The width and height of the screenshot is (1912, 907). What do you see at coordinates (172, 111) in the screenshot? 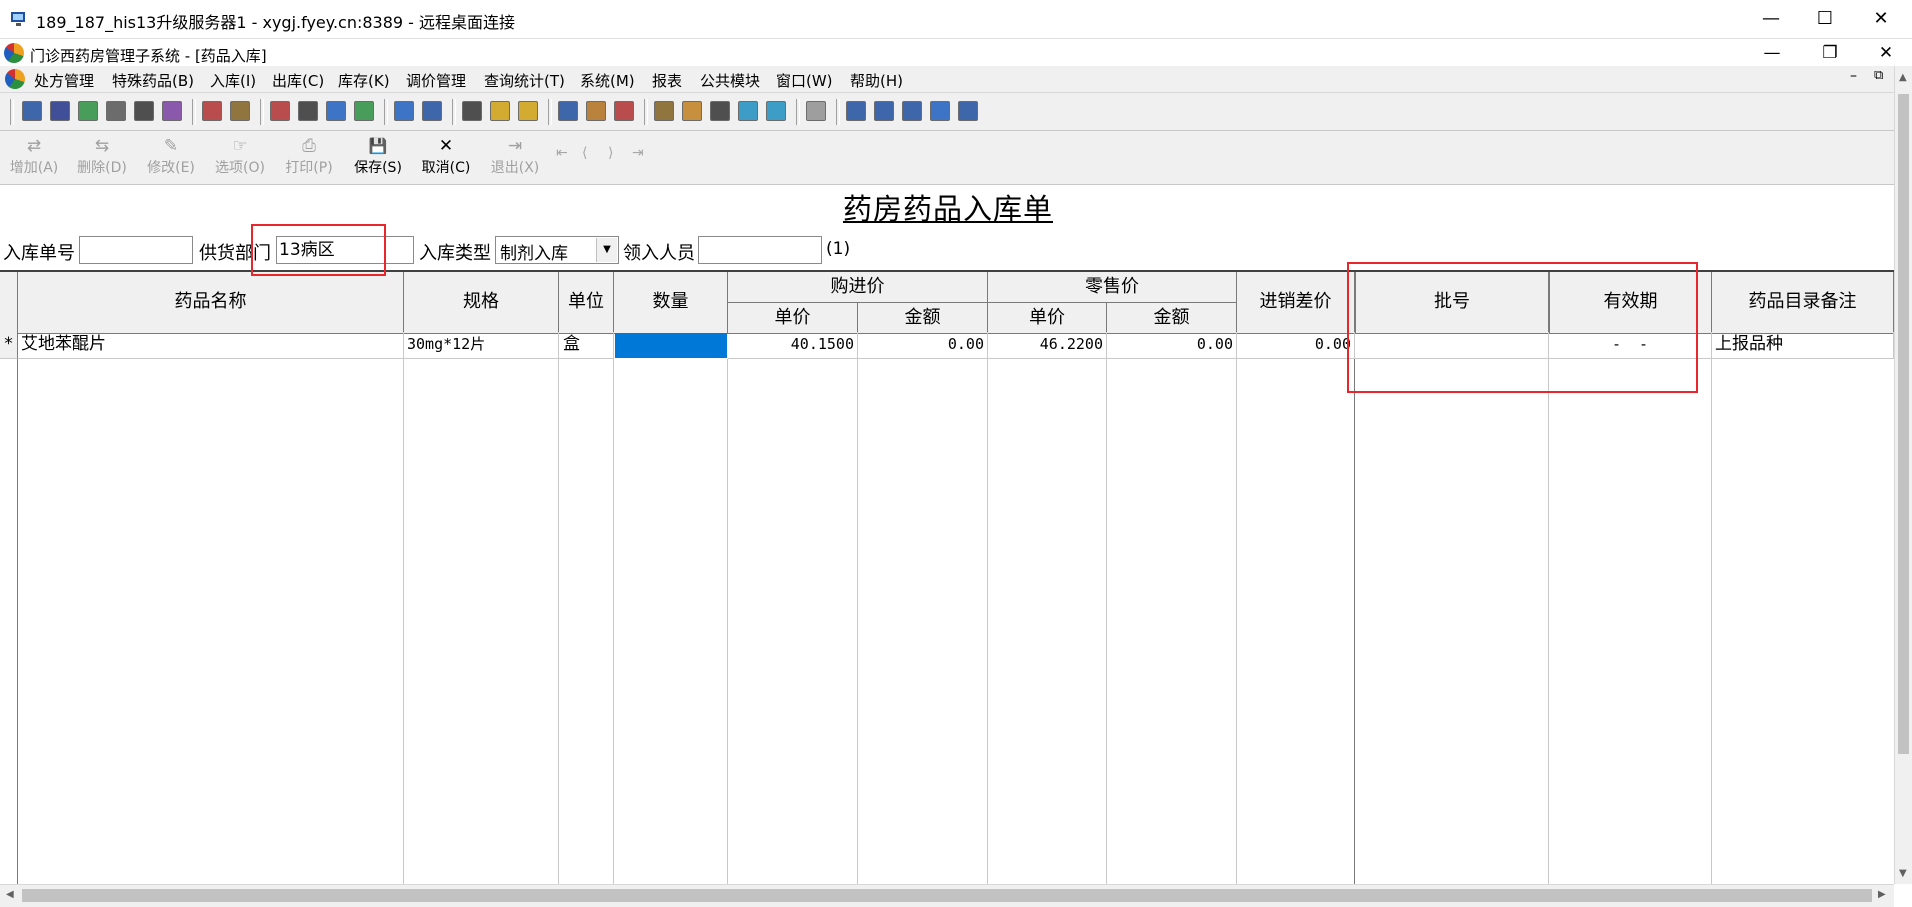
I see `list-icon` at bounding box center [172, 111].